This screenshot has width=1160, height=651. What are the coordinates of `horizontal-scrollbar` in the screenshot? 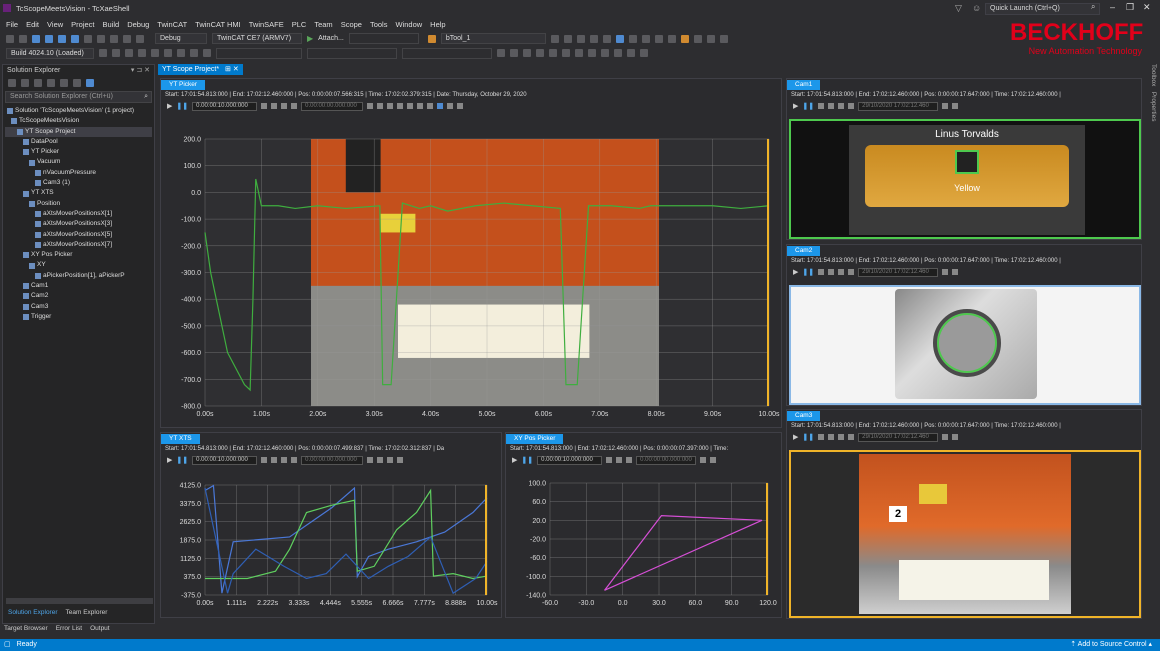 It's located at (79, 601).